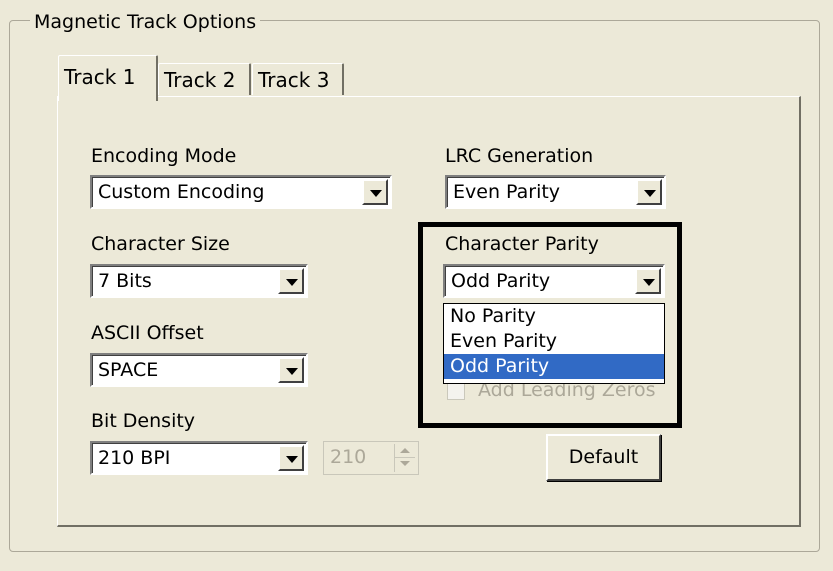 This screenshot has height=571, width=833. What do you see at coordinates (348, 457) in the screenshot?
I see `bit-density-spinner-value: 210` at bounding box center [348, 457].